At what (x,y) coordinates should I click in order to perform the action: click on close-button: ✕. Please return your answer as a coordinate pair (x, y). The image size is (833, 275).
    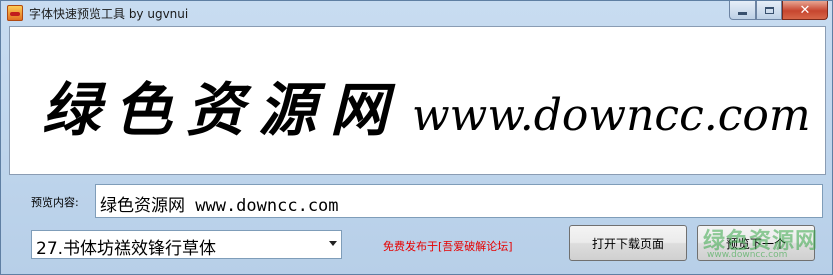
    Looking at the image, I should click on (805, 10).